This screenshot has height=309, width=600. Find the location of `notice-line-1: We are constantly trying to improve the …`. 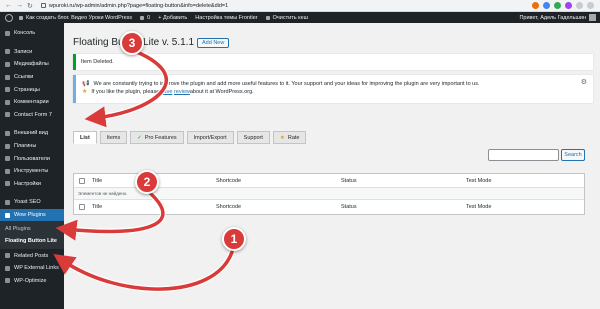

notice-line-1: We are constantly trying to improve the … is located at coordinates (286, 84).